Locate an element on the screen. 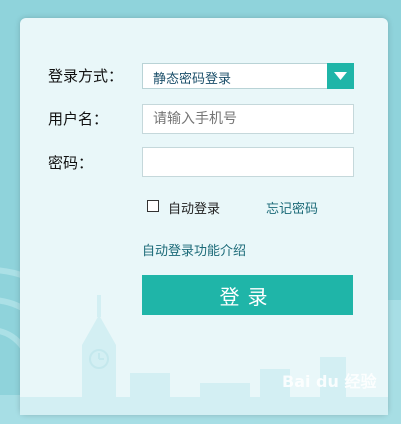 Image resolution: width=401 pixels, height=424 pixels. auto-login-checkbox is located at coordinates (153, 206).